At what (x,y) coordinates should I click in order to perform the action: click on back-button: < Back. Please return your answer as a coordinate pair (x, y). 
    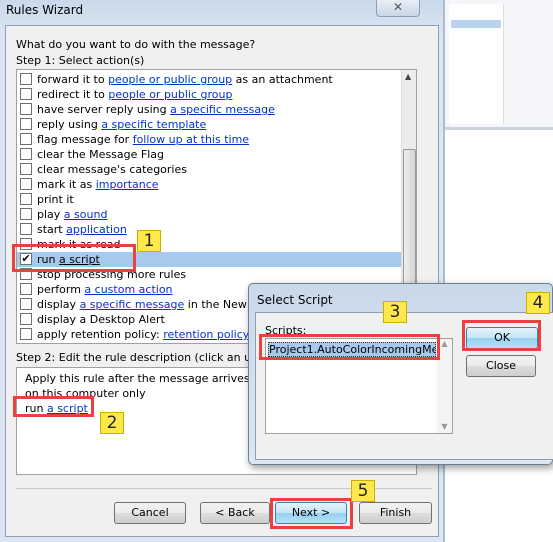
    Looking at the image, I should click on (235, 513).